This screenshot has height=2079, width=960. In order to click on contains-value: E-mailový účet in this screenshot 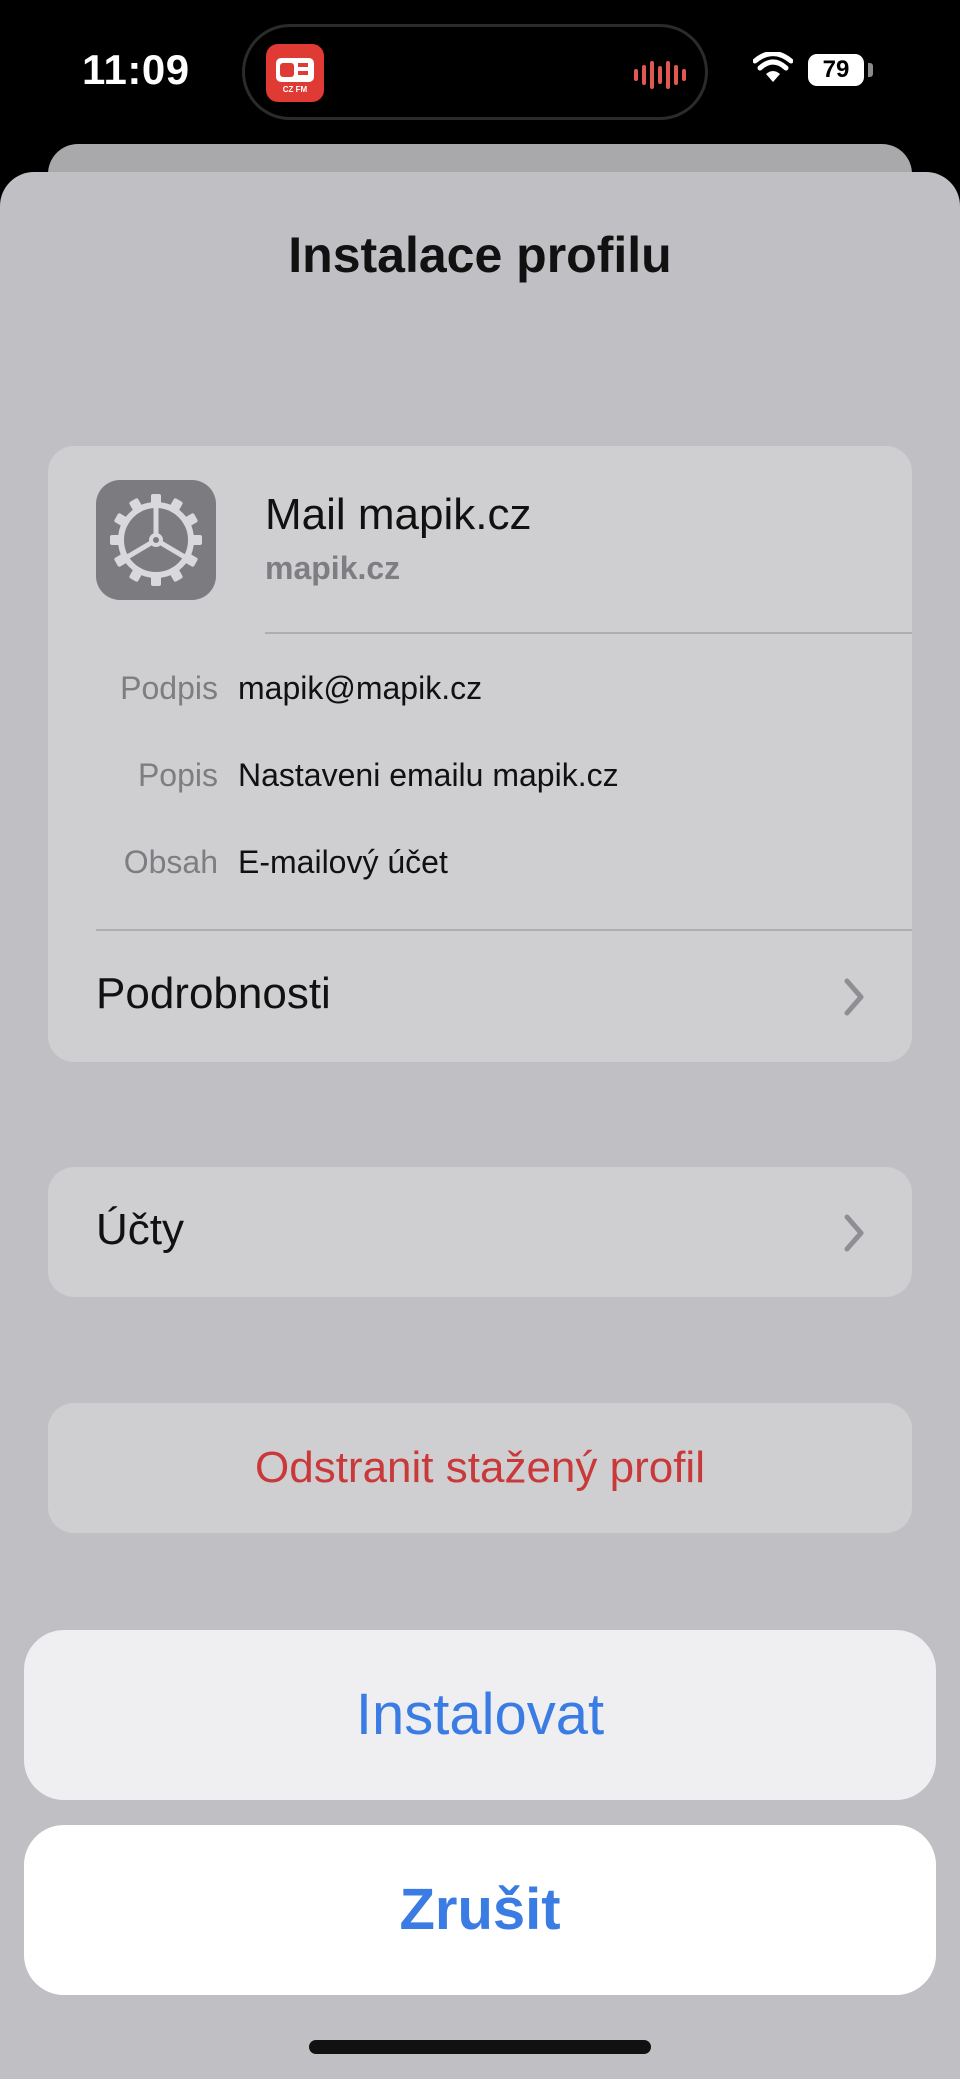, I will do `click(343, 862)`.